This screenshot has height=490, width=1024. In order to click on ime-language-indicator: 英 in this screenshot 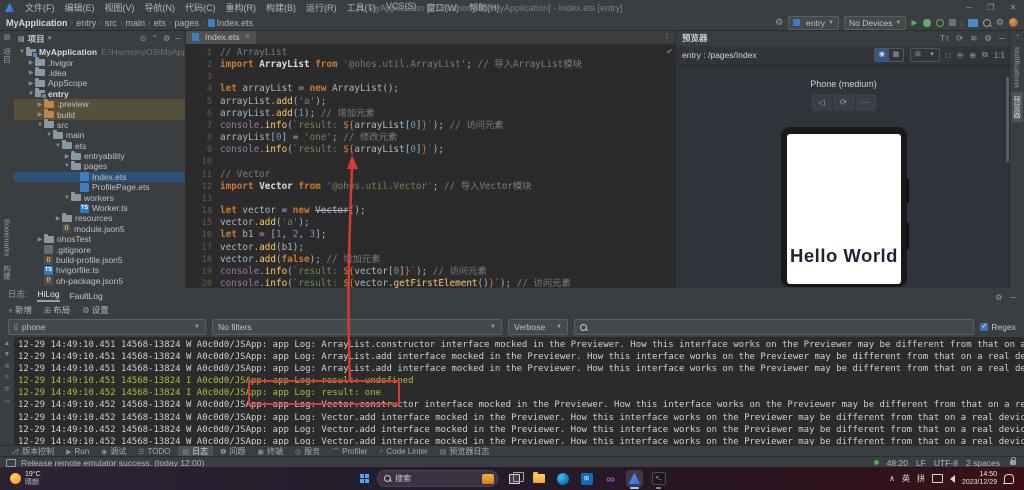, I will do `click(906, 478)`.